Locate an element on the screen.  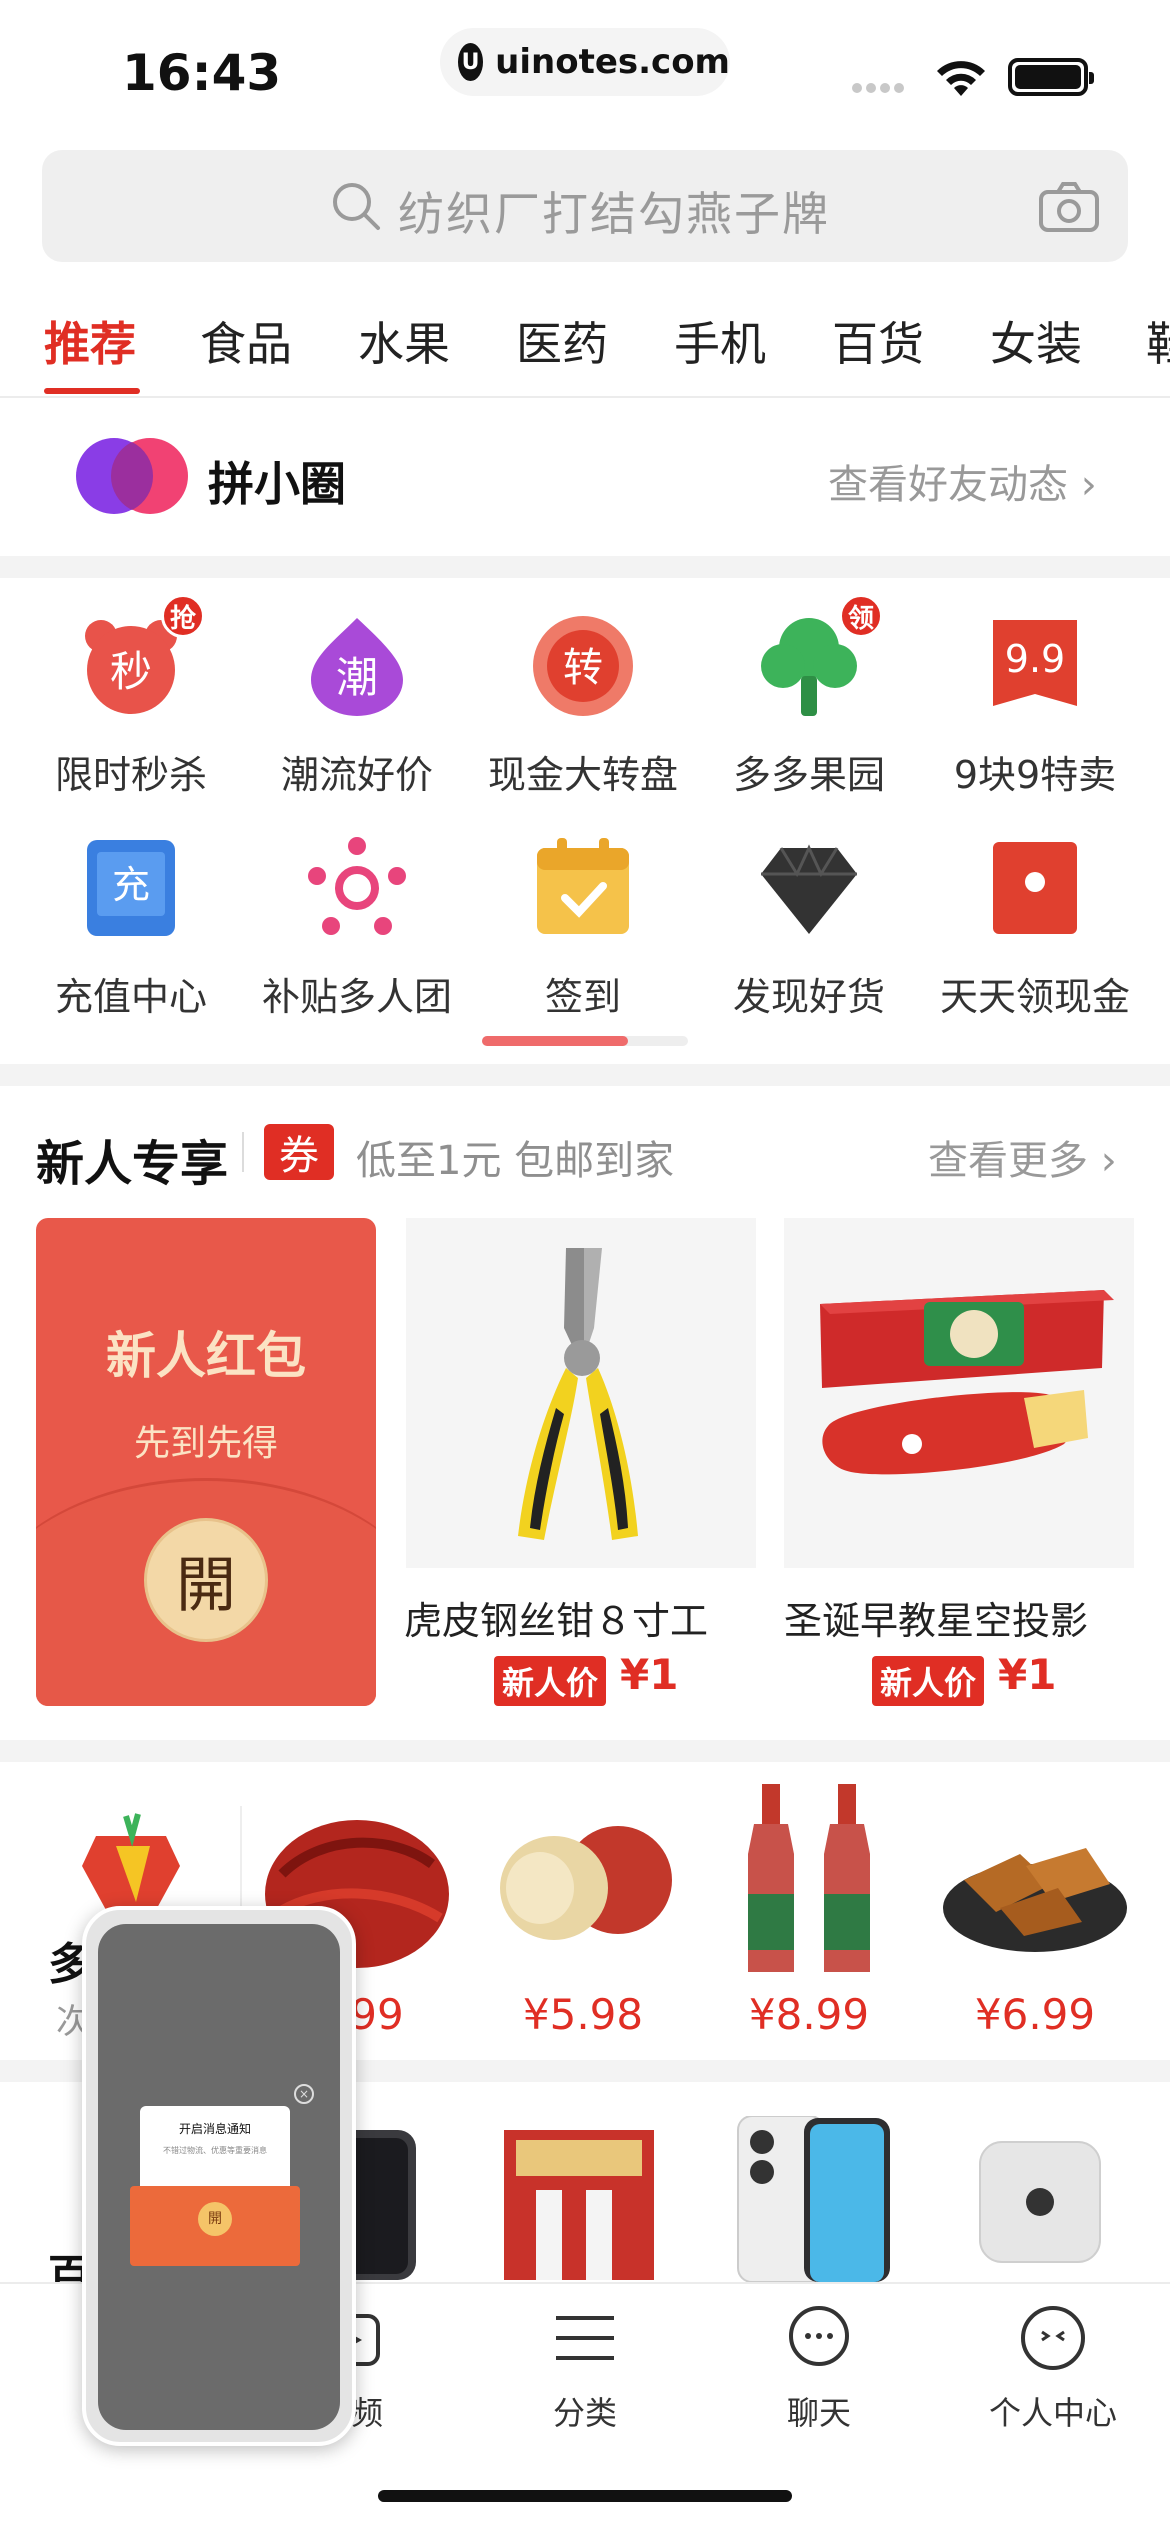
red-packet-subtitle: 先到先得 is located at coordinates (205, 1443).